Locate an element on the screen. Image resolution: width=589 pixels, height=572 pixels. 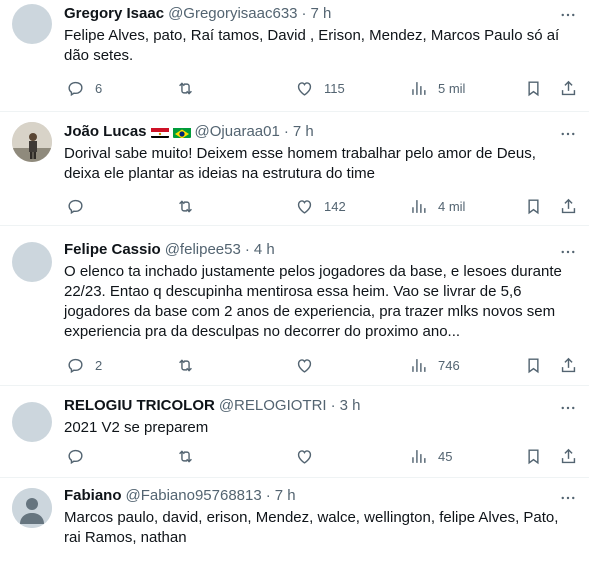
tweet-text: 2021 V2 se preparem is located at coordinates (136, 427).